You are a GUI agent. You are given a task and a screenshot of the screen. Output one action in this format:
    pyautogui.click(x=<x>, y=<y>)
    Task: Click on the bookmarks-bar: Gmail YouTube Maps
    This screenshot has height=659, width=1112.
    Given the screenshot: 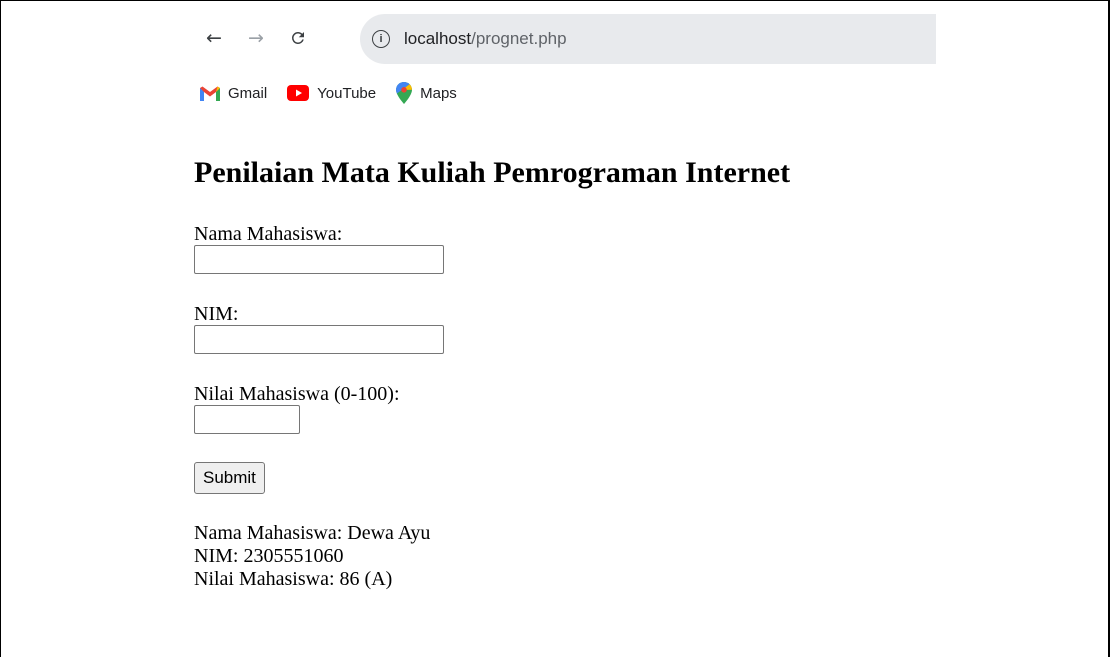 What is the action you would take?
    pyautogui.click(x=328, y=93)
    